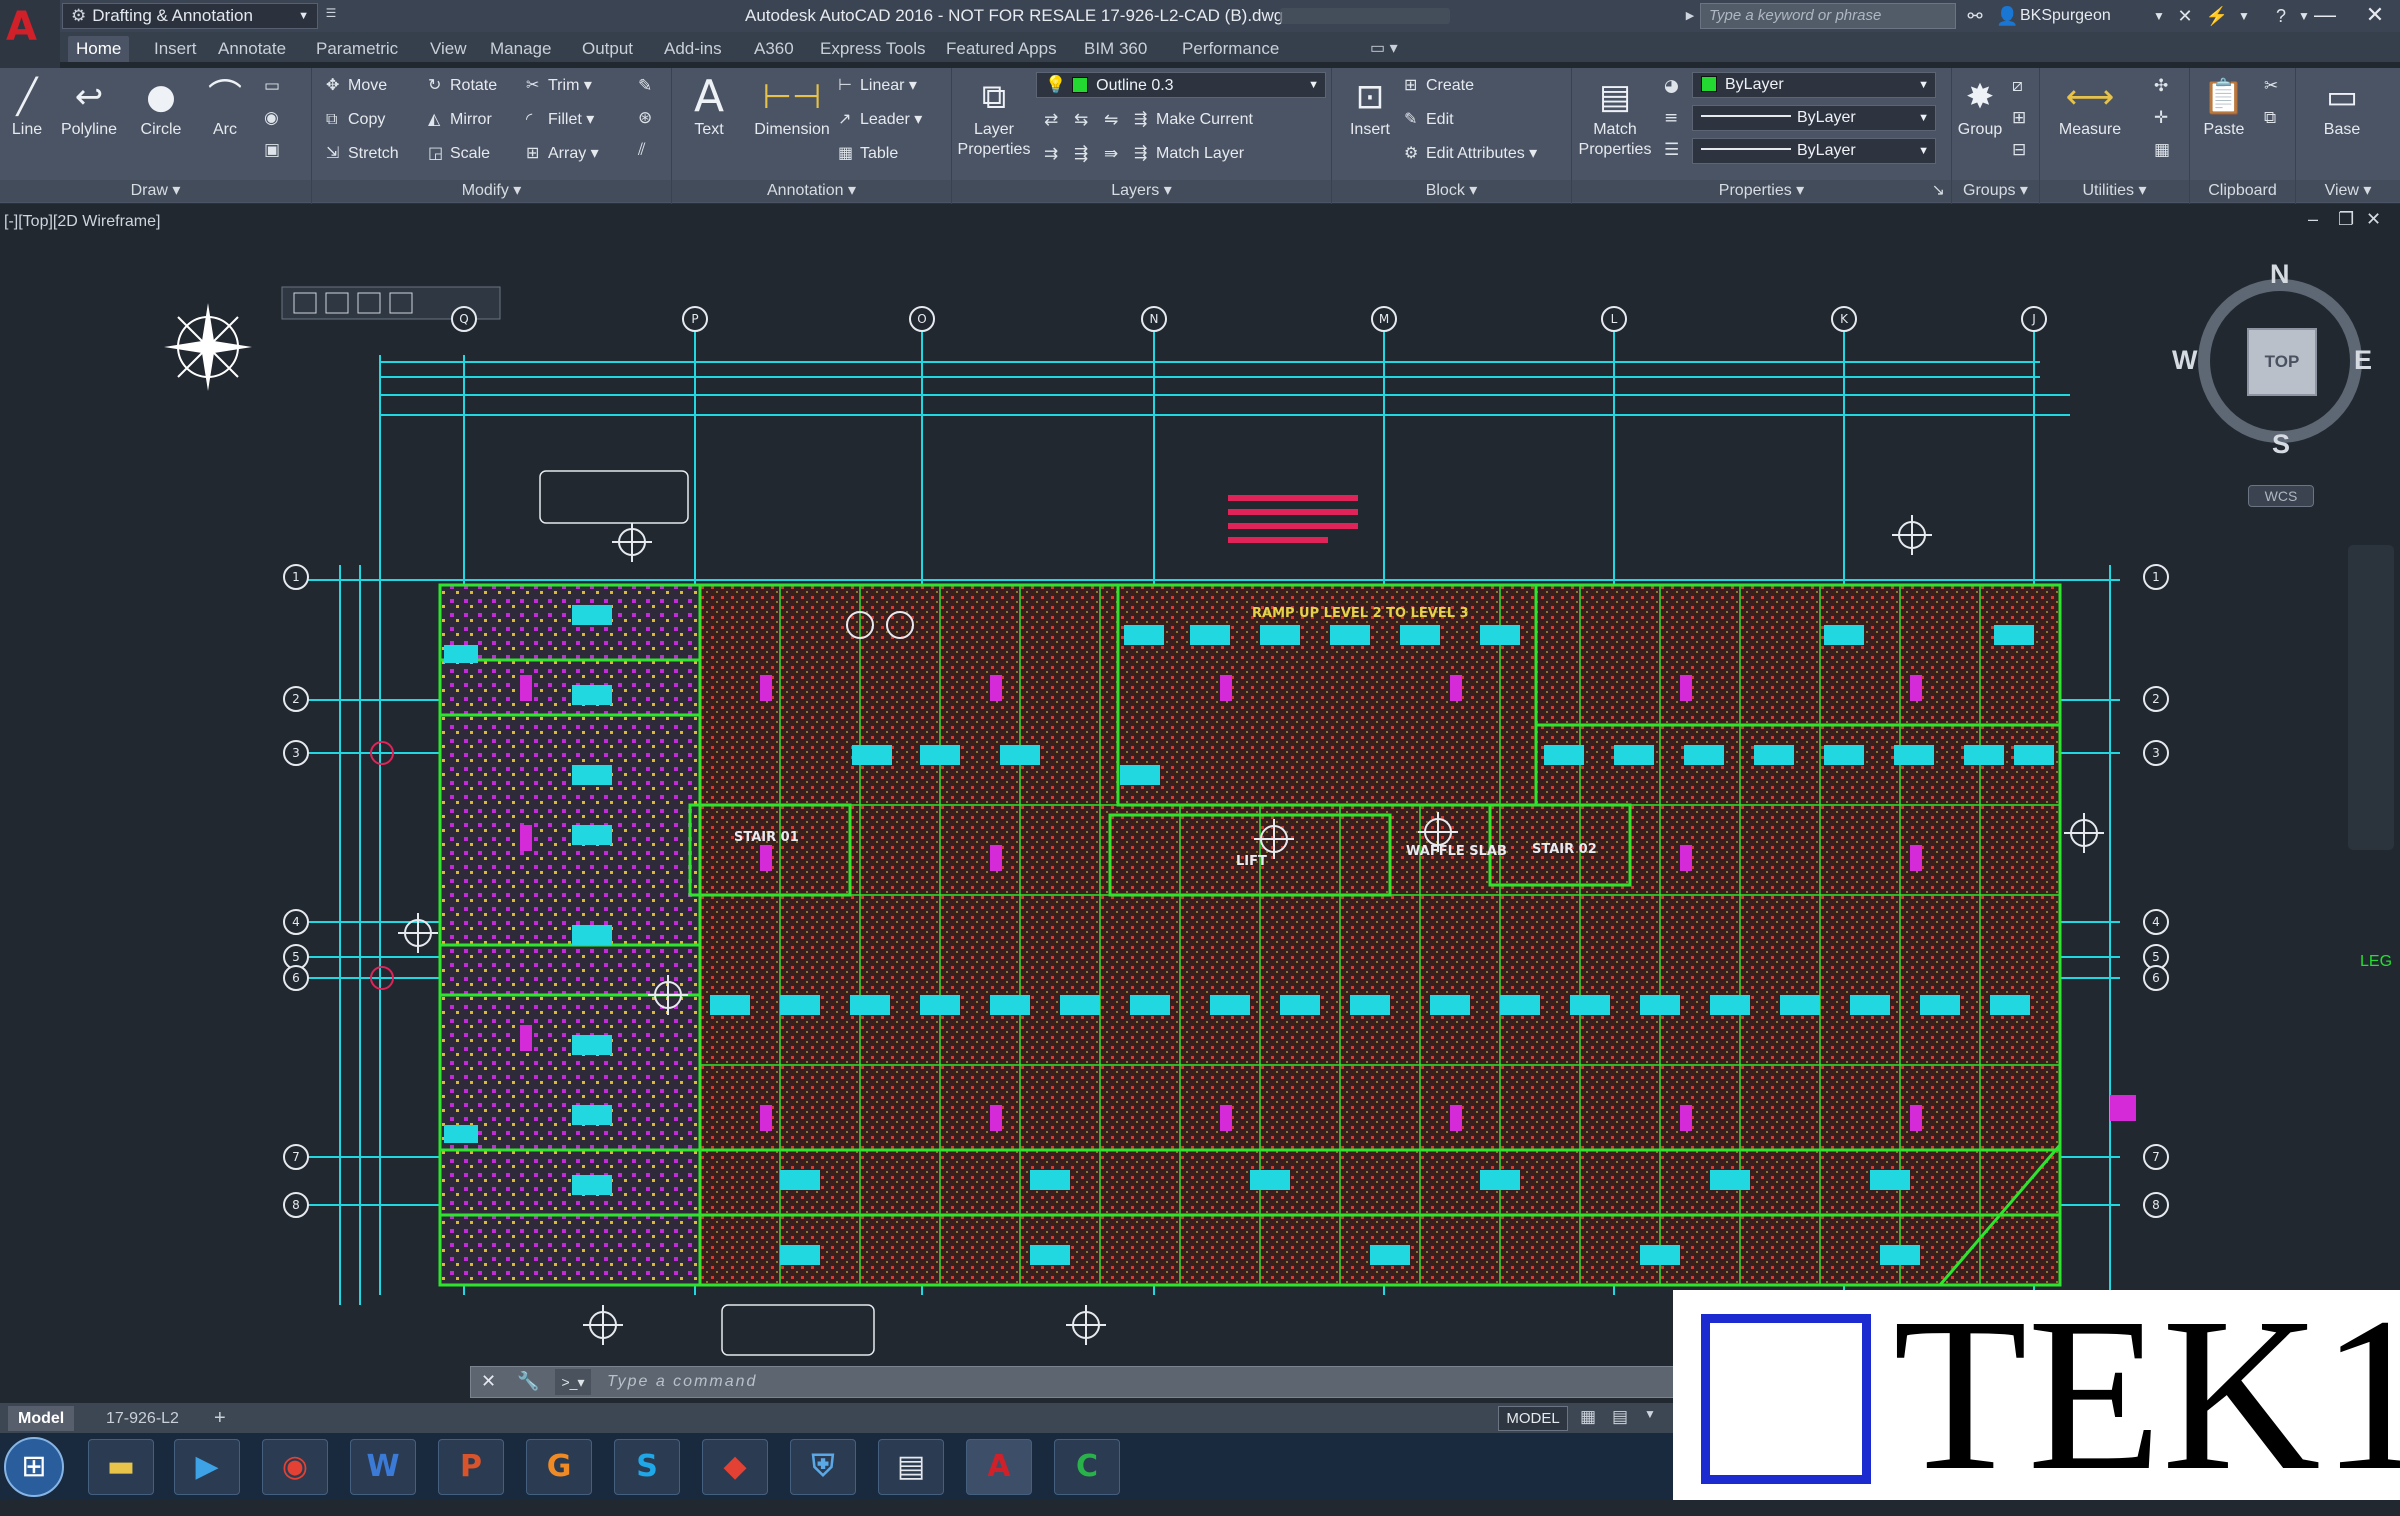 The height and width of the screenshot is (1516, 2400). Describe the element at coordinates (999, 1467) in the screenshot. I see `autocad-taskbar-icon: A` at that location.